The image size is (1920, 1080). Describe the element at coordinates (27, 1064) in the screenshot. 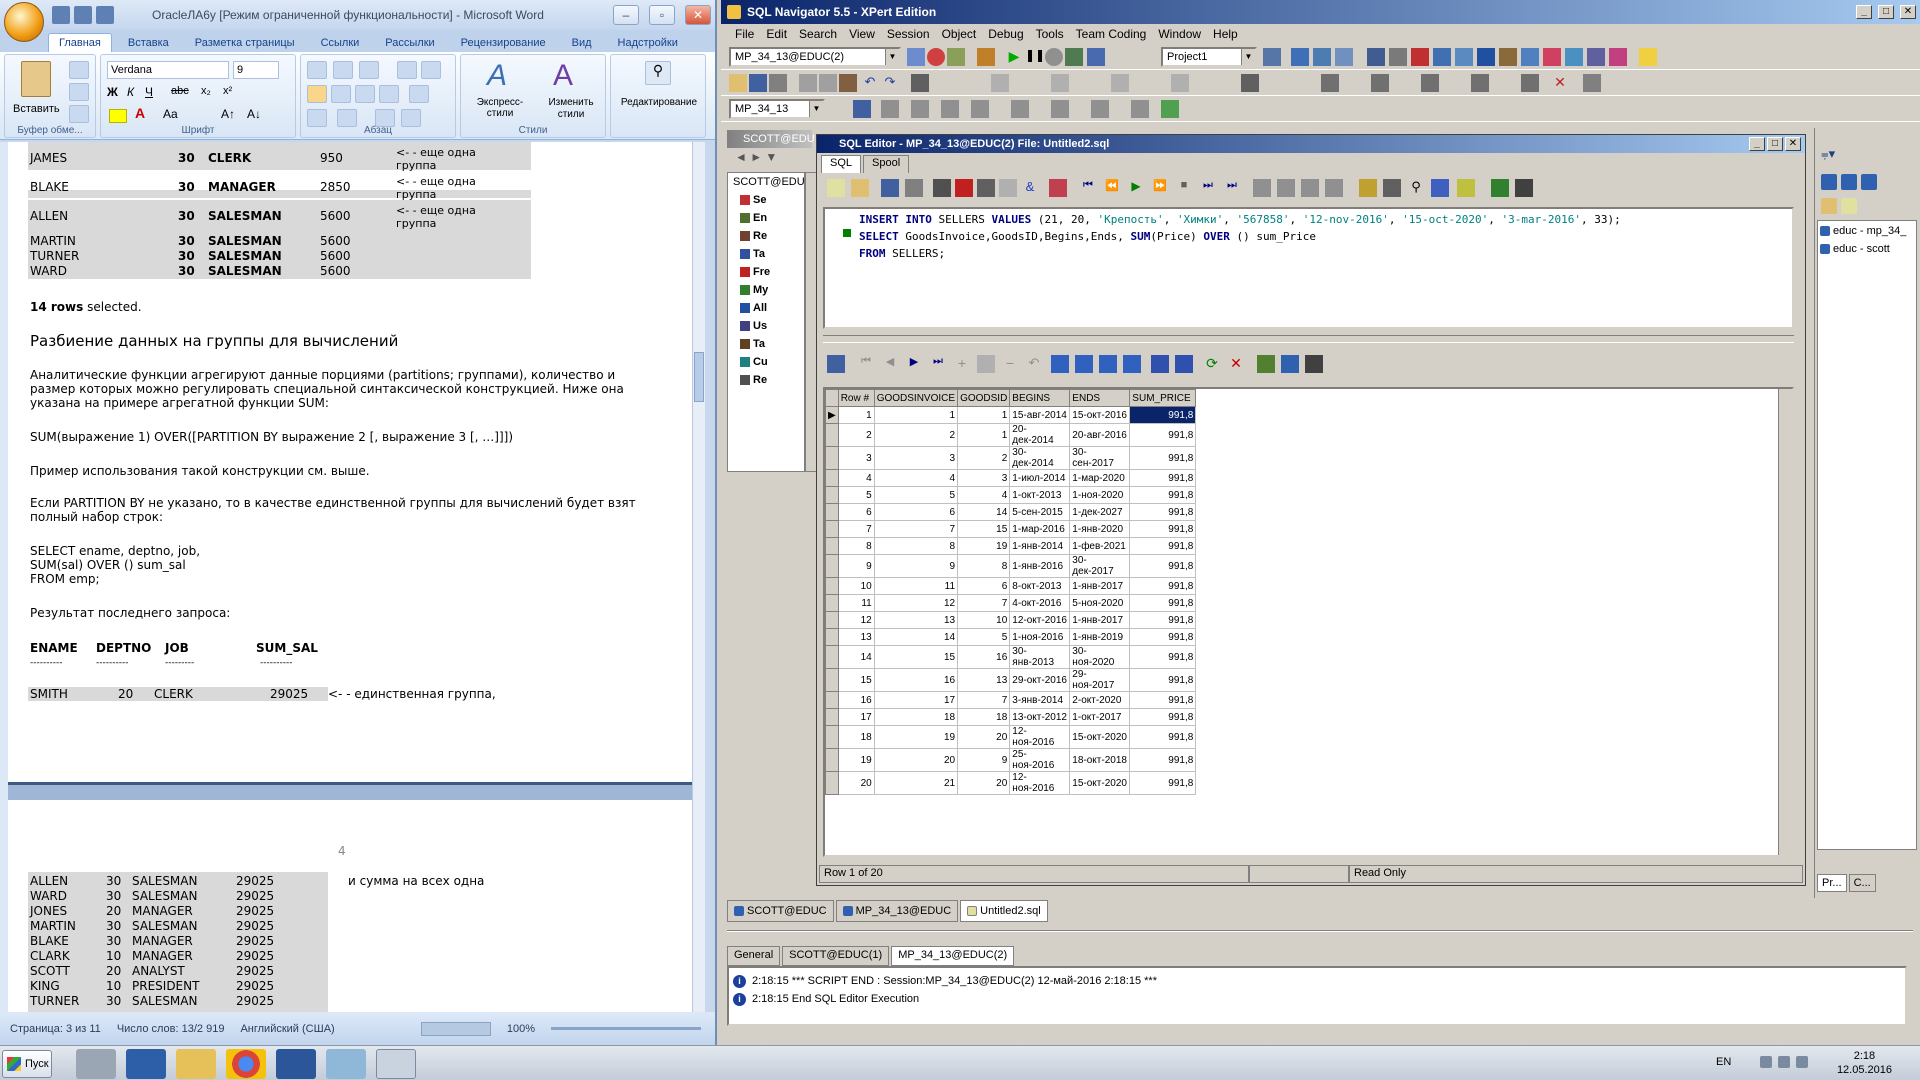

I see `start-button: Пуск` at that location.